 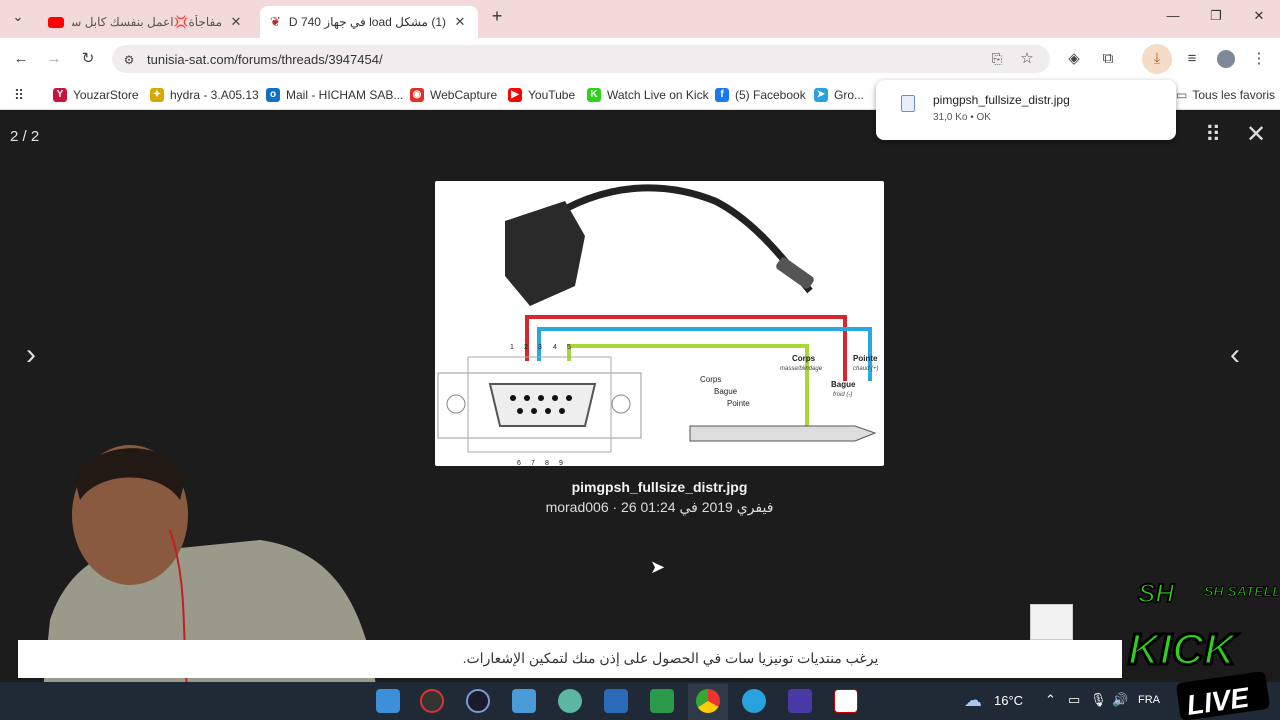 I want to click on webcam-person, so click(x=210, y=582).